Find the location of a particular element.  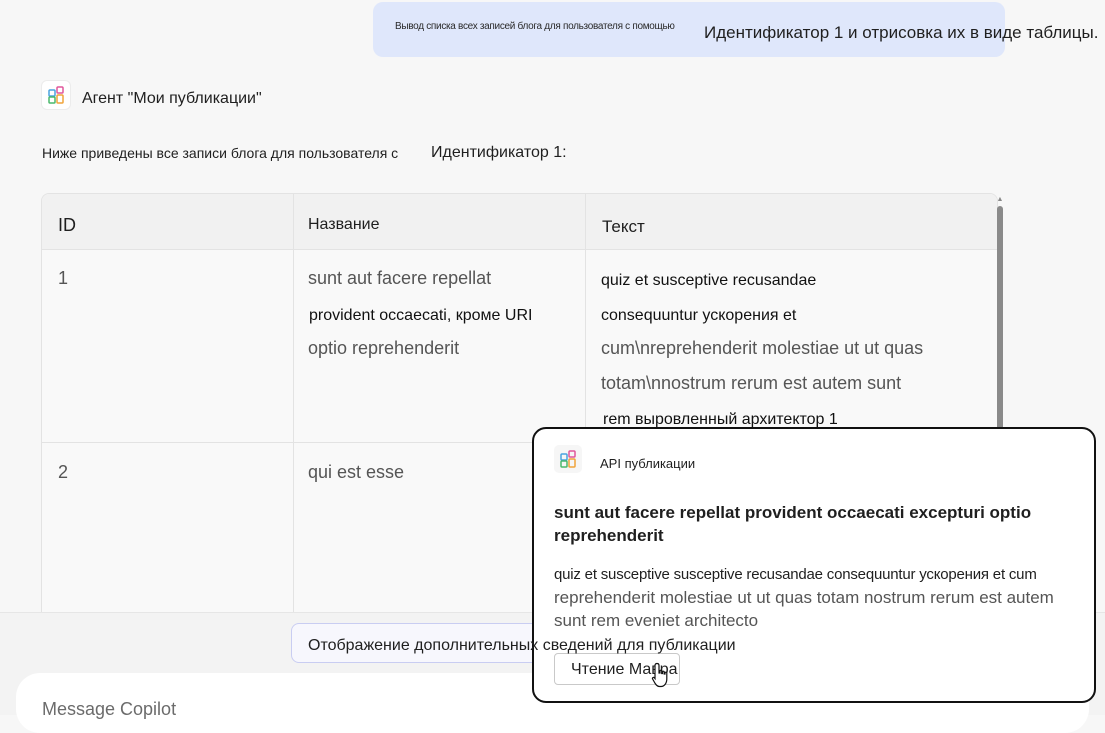

cell-text-line: totam\nnostrum rerum est autem sunt is located at coordinates (751, 383).